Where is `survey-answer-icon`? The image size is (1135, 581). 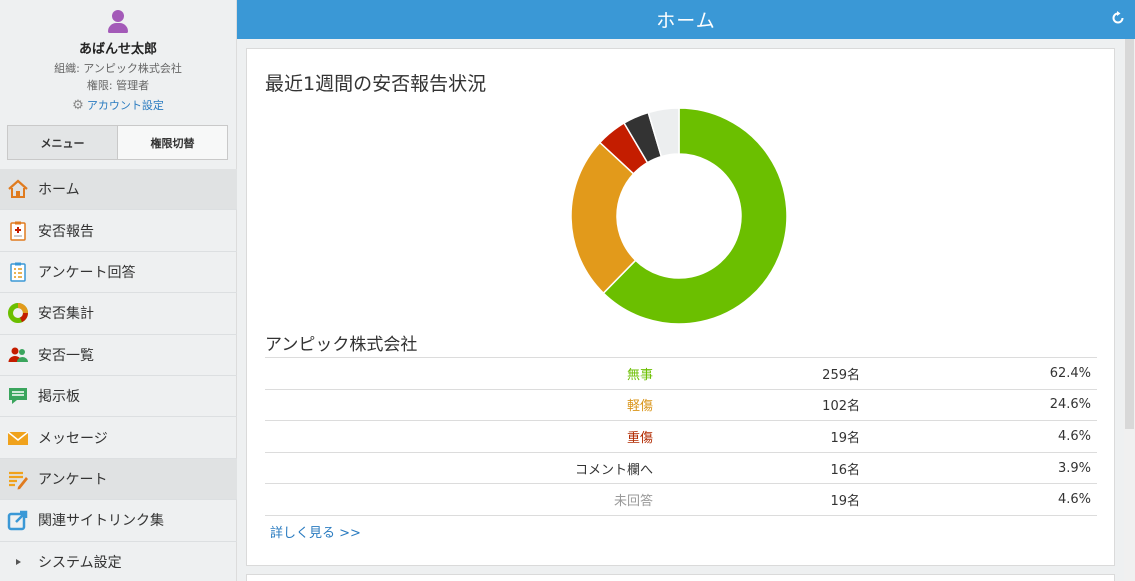 survey-answer-icon is located at coordinates (18, 272).